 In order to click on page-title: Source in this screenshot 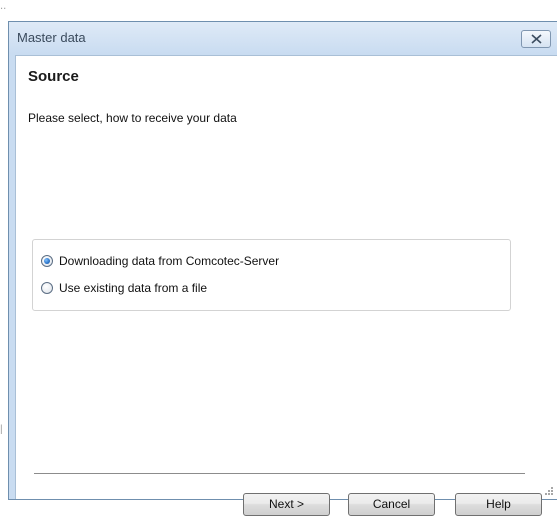, I will do `click(53, 76)`.